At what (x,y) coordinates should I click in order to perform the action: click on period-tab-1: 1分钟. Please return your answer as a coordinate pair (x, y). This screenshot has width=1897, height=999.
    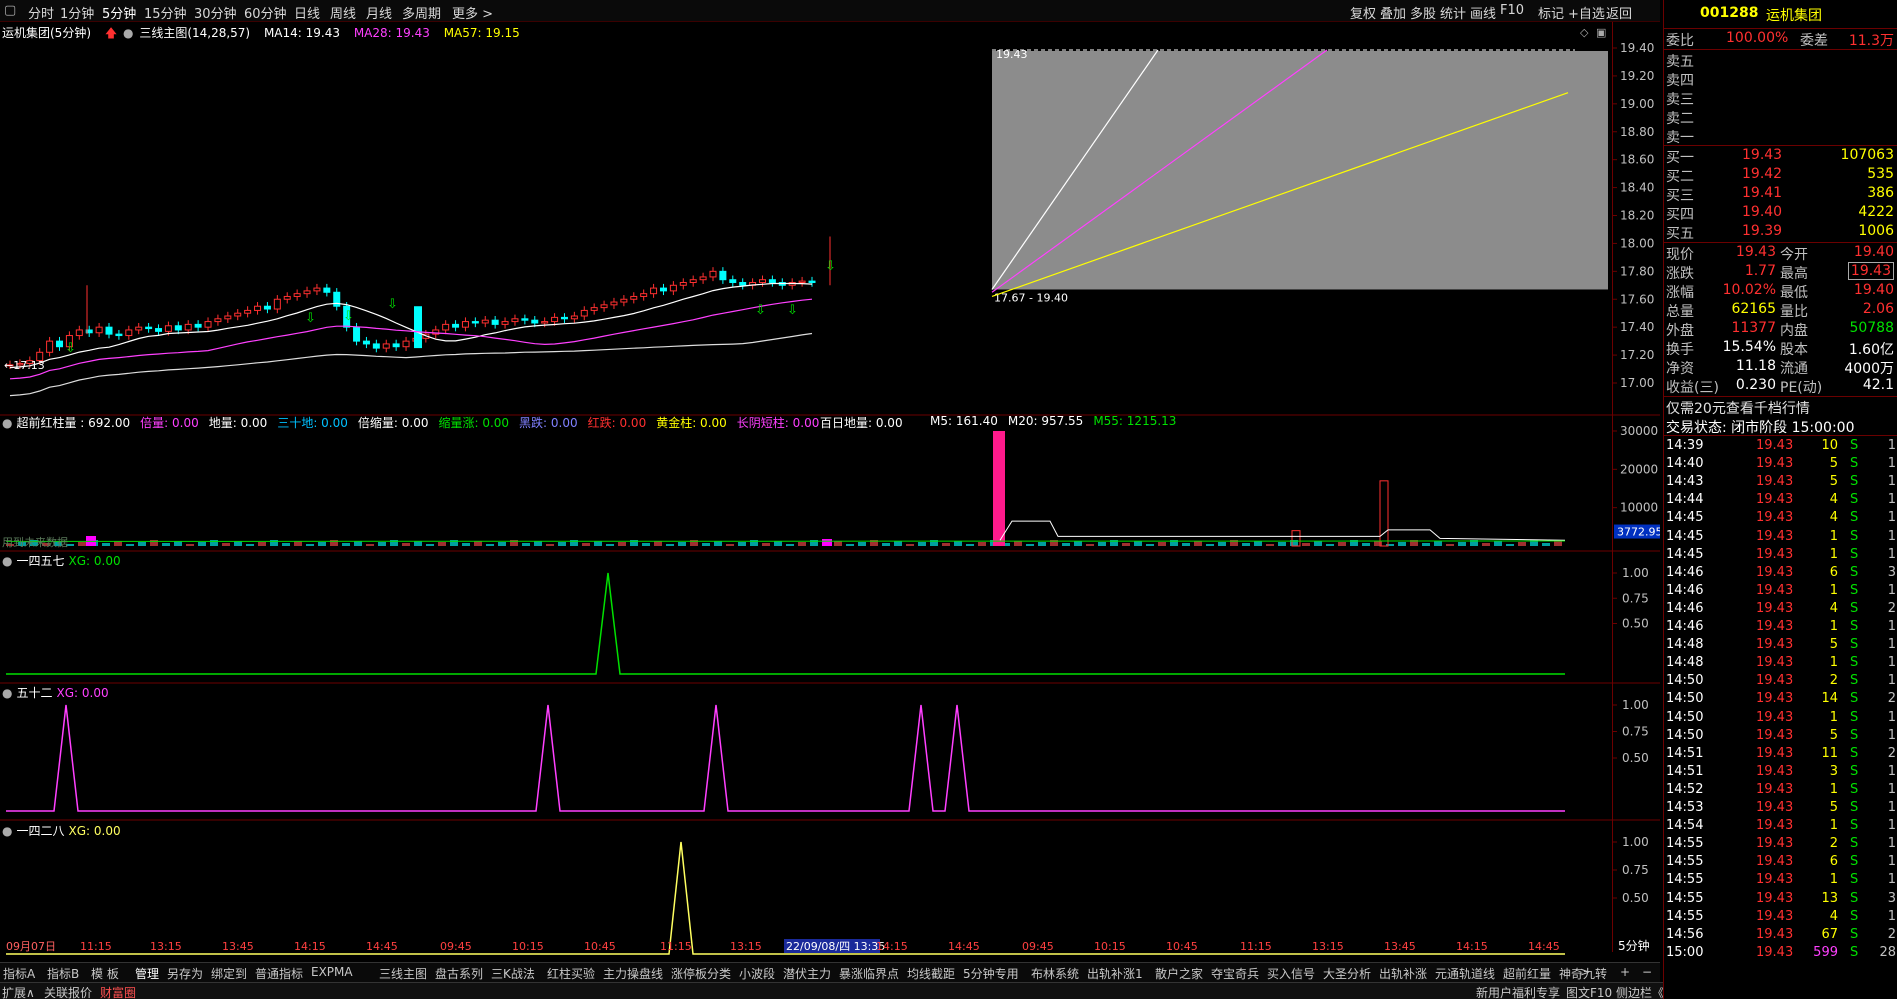
    Looking at the image, I should click on (77, 12).